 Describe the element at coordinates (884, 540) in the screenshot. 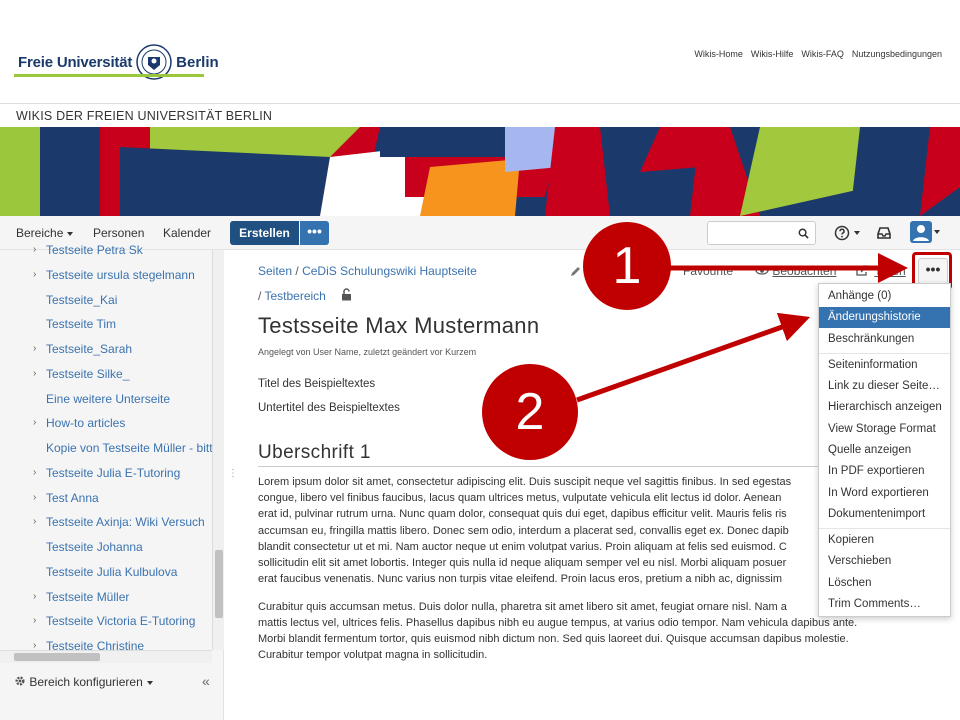

I see `menu-item-copy: Kopieren` at that location.